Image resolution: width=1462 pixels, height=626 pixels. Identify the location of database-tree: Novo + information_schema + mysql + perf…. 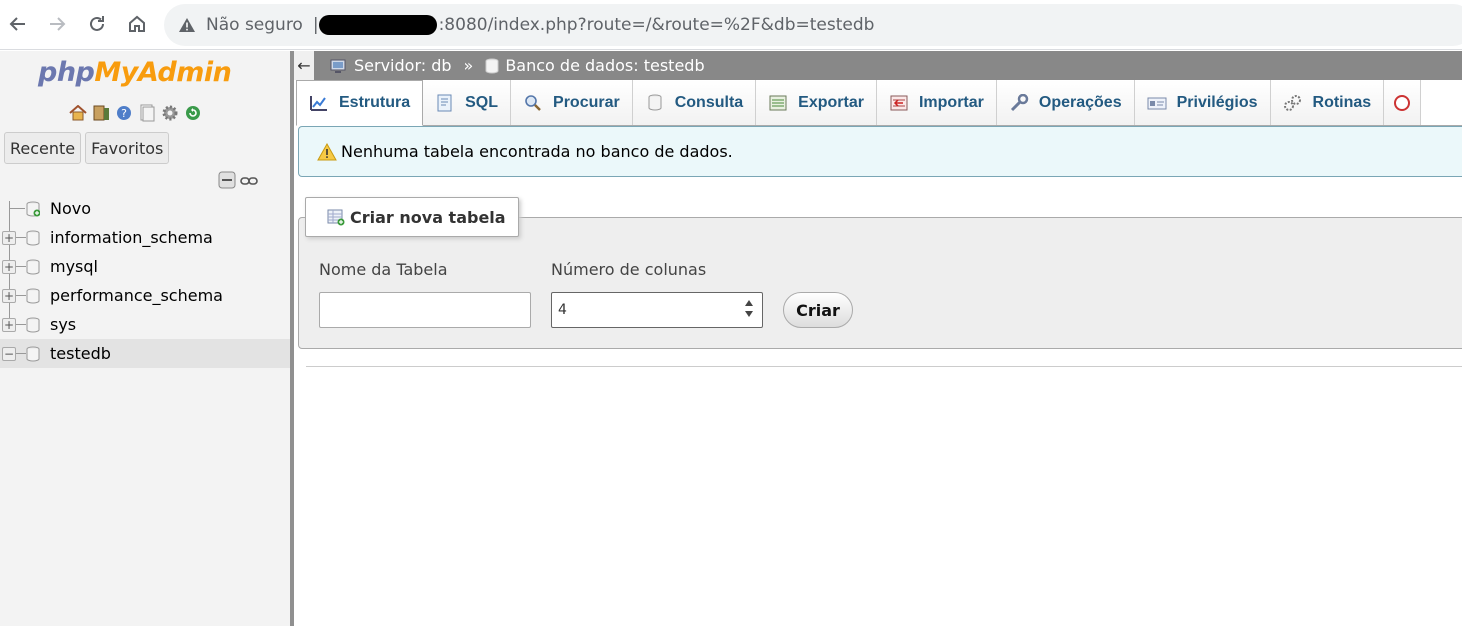
(145, 281).